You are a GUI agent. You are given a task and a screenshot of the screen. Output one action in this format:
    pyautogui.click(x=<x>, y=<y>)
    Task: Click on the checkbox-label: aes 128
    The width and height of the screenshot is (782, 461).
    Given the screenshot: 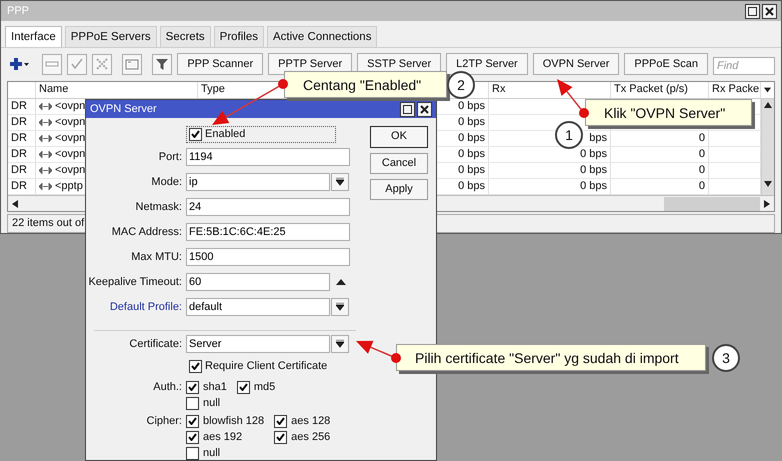 What is the action you would take?
    pyautogui.click(x=310, y=421)
    